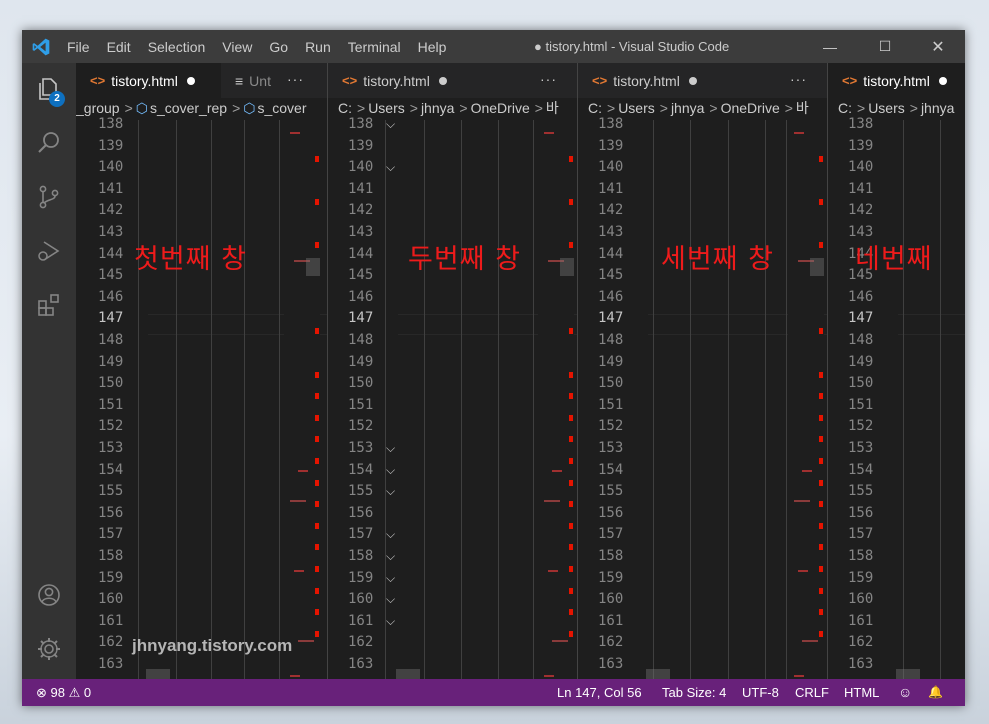 This screenshot has height=724, width=989. Describe the element at coordinates (281, 108) in the screenshot. I see `breadcrumb-item: s_cover` at that location.